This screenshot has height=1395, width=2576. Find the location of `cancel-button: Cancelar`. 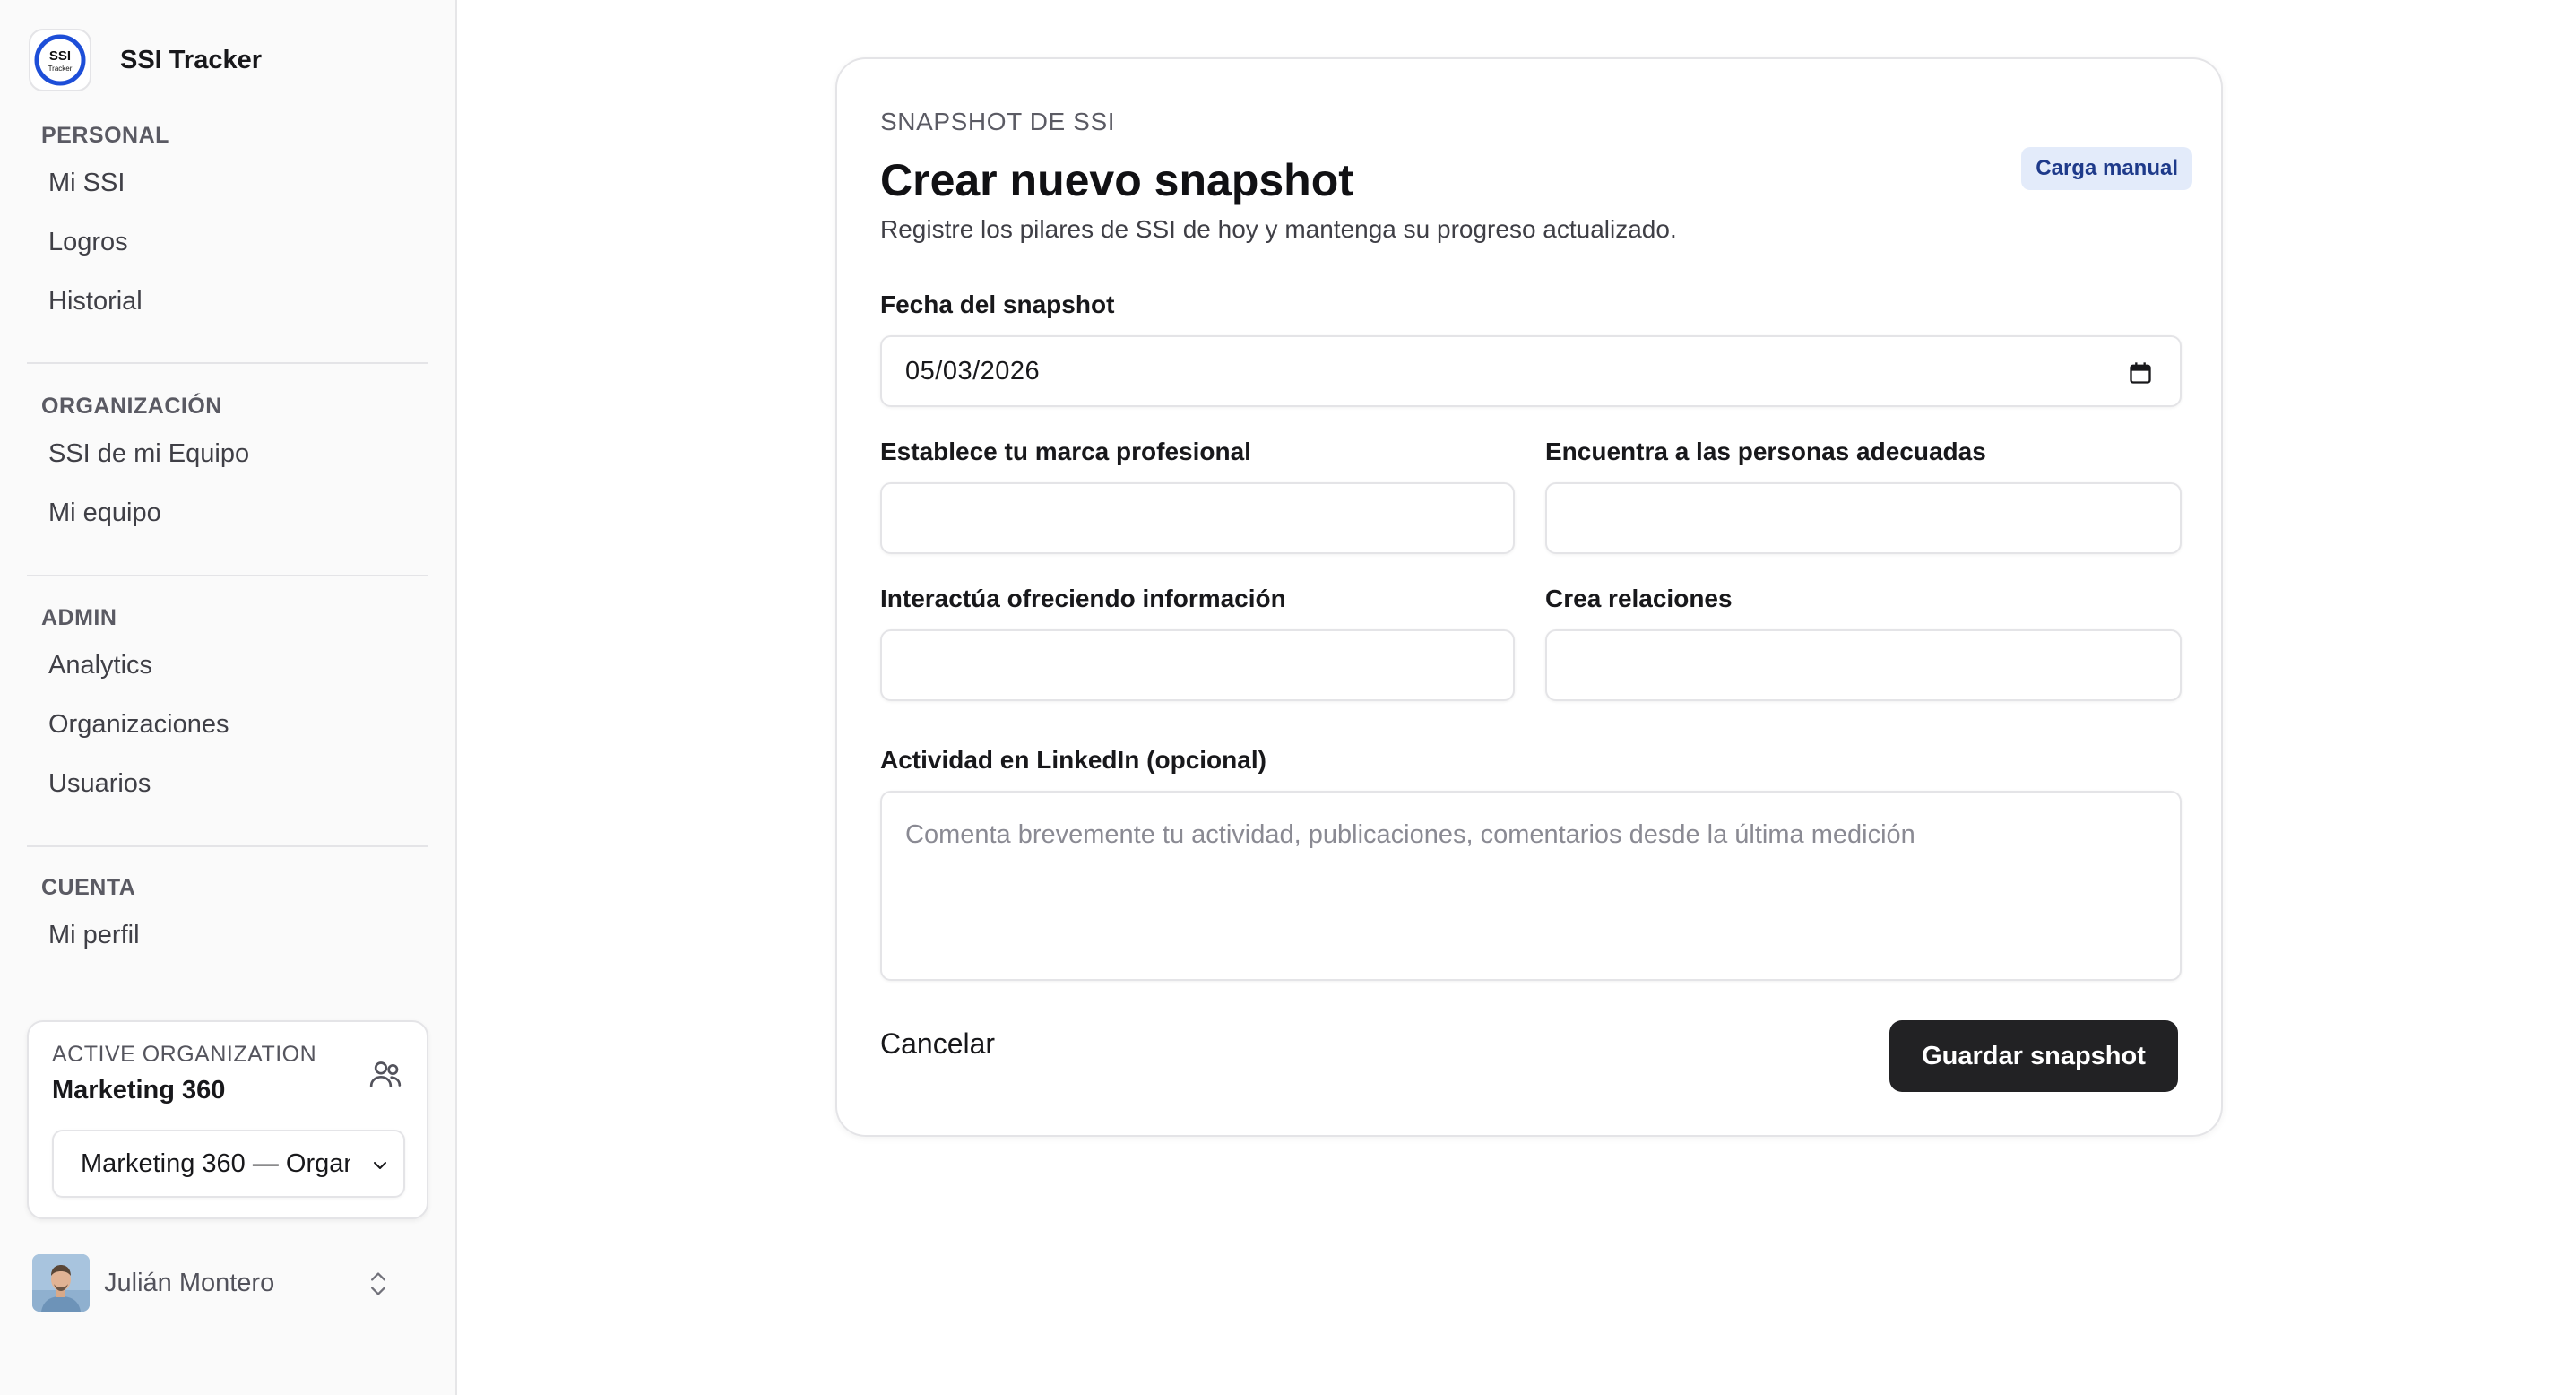

cancel-button: Cancelar is located at coordinates (937, 1044).